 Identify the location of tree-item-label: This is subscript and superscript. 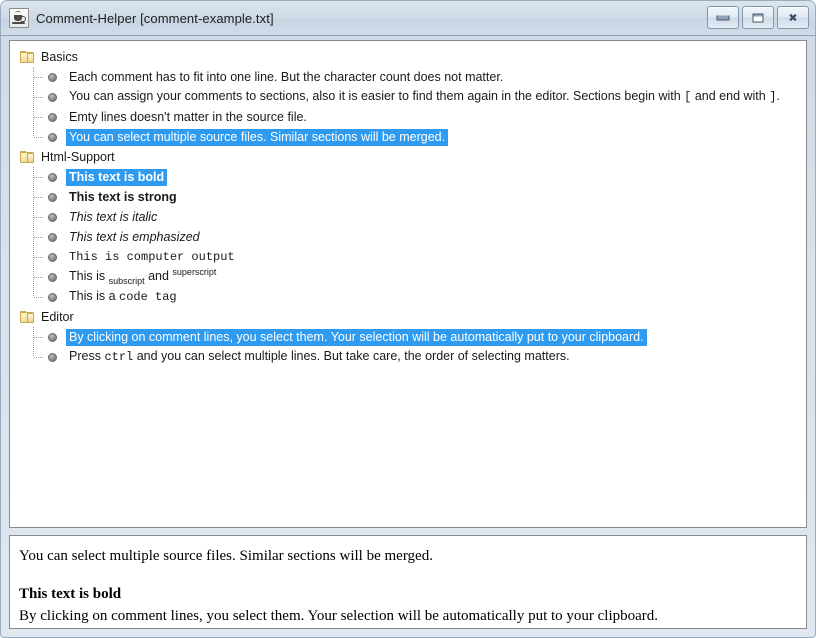
(142, 277).